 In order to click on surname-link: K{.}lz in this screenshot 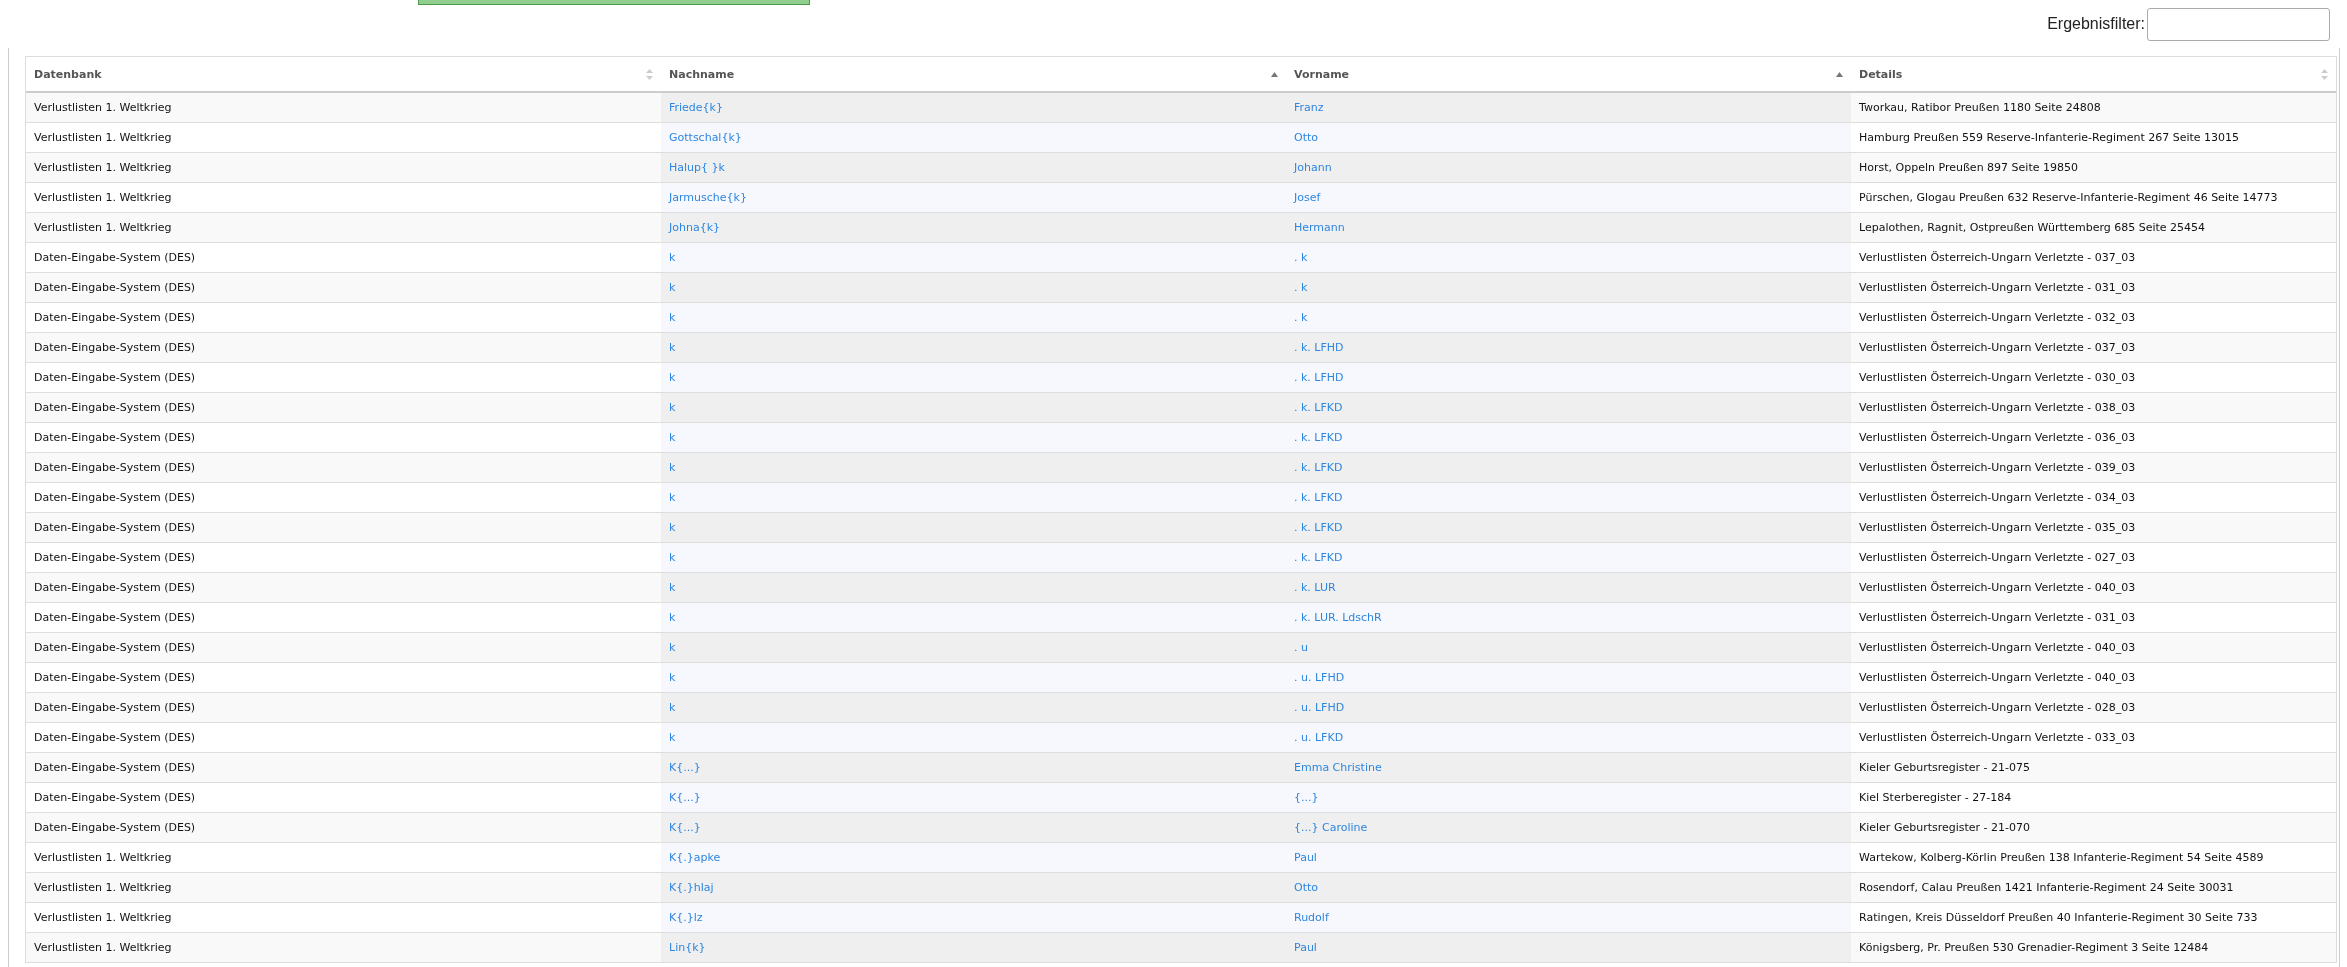, I will do `click(686, 917)`.